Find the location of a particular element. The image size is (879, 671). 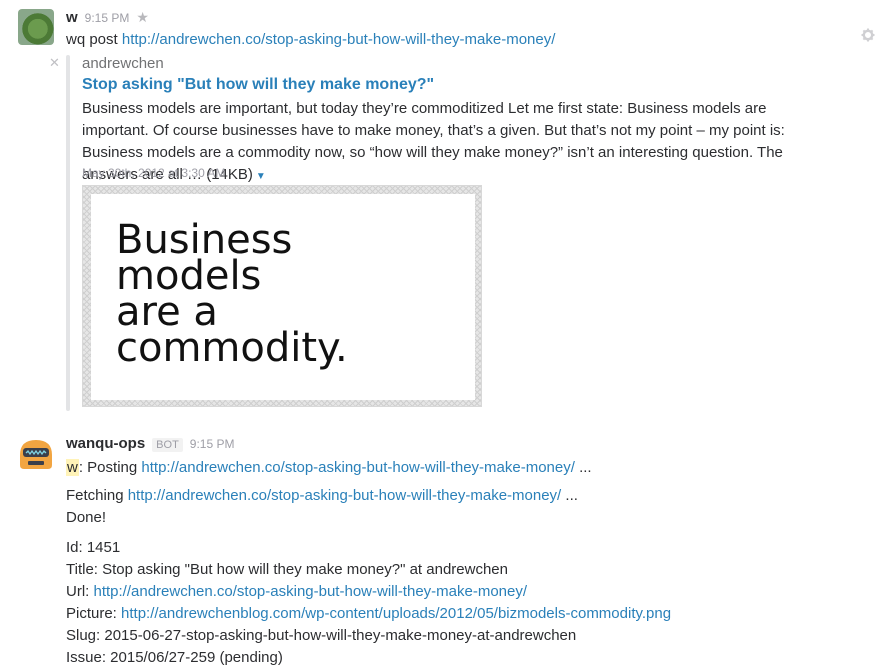

image-text-line: commodity. is located at coordinates (232, 348).